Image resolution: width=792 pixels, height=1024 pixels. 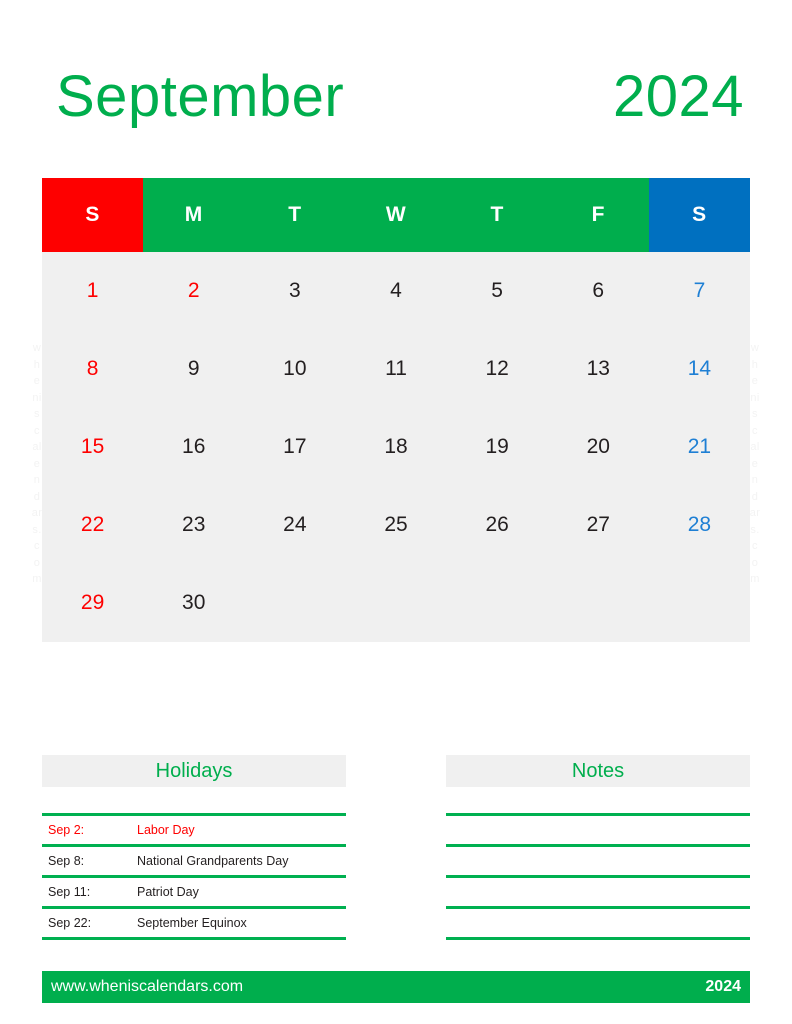 I want to click on title-month: September, so click(x=200, y=96).